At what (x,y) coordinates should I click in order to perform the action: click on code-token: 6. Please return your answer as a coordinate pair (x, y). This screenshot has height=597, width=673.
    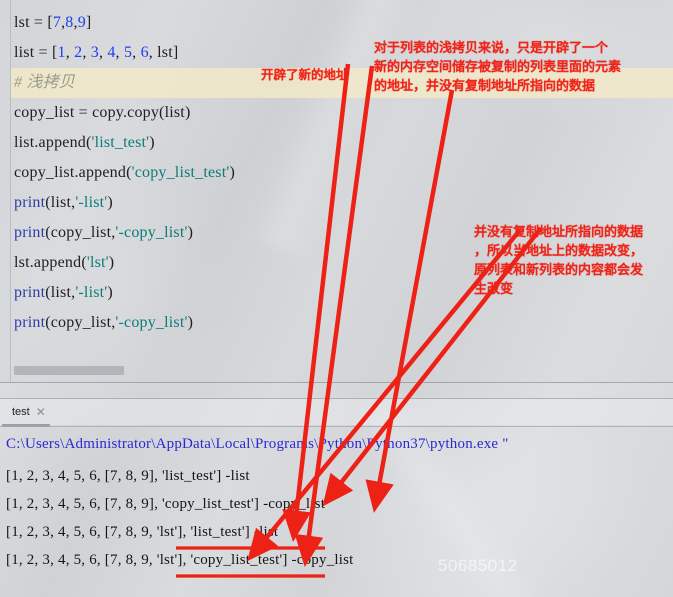
    Looking at the image, I should click on (144, 52).